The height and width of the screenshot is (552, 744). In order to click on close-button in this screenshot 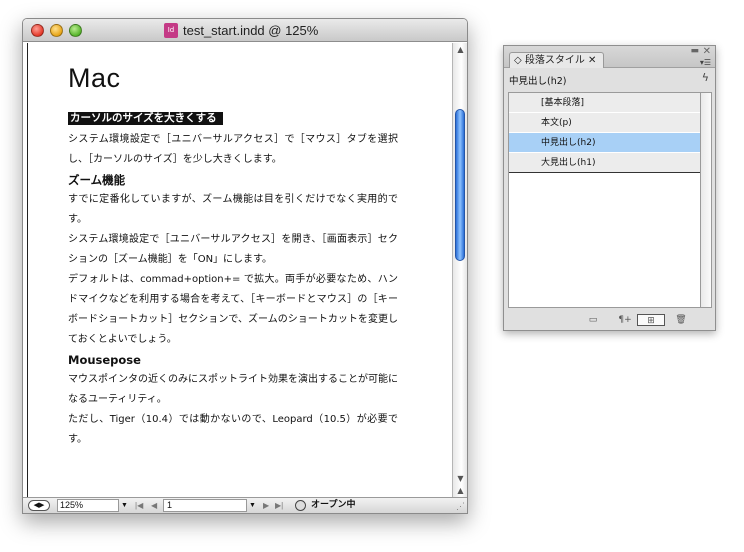, I will do `click(37, 30)`.